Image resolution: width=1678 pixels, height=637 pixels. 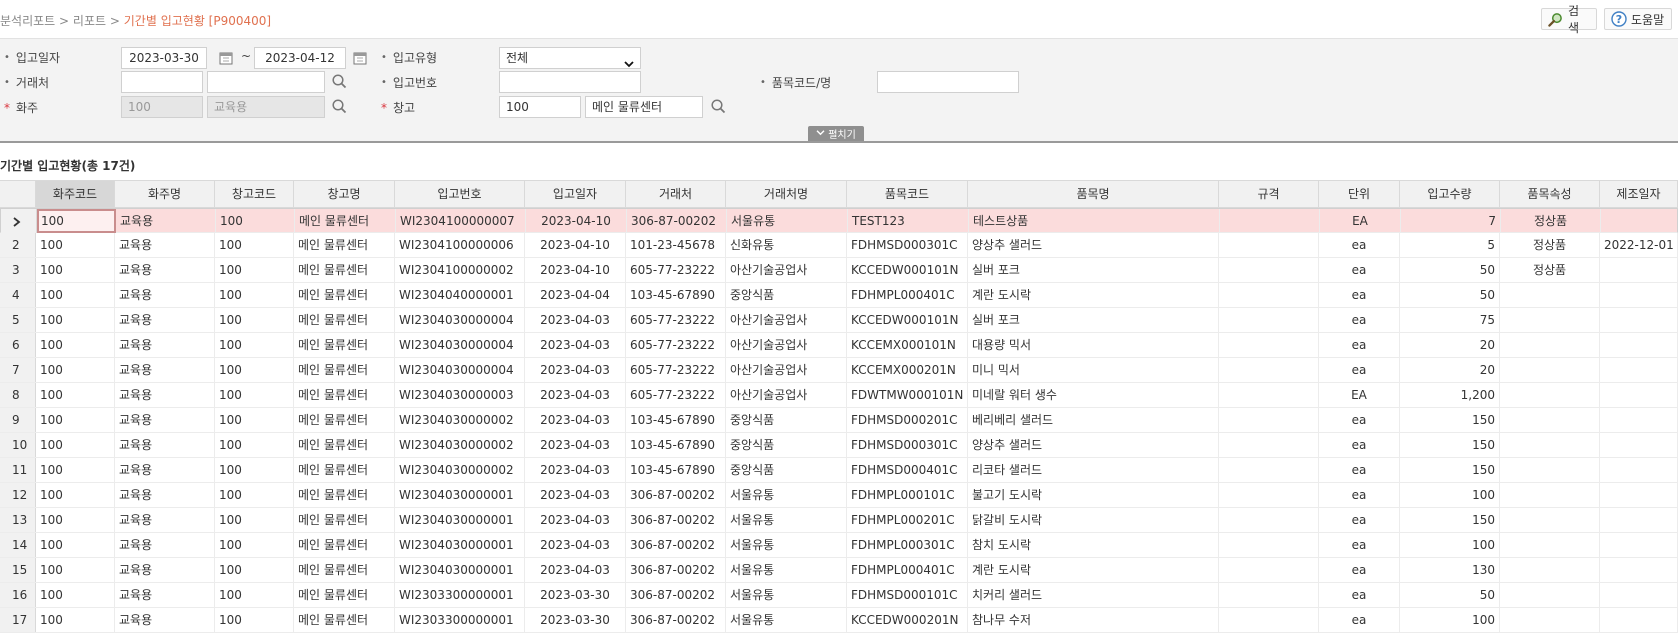 I want to click on row-number: 5, so click(x=18, y=320).